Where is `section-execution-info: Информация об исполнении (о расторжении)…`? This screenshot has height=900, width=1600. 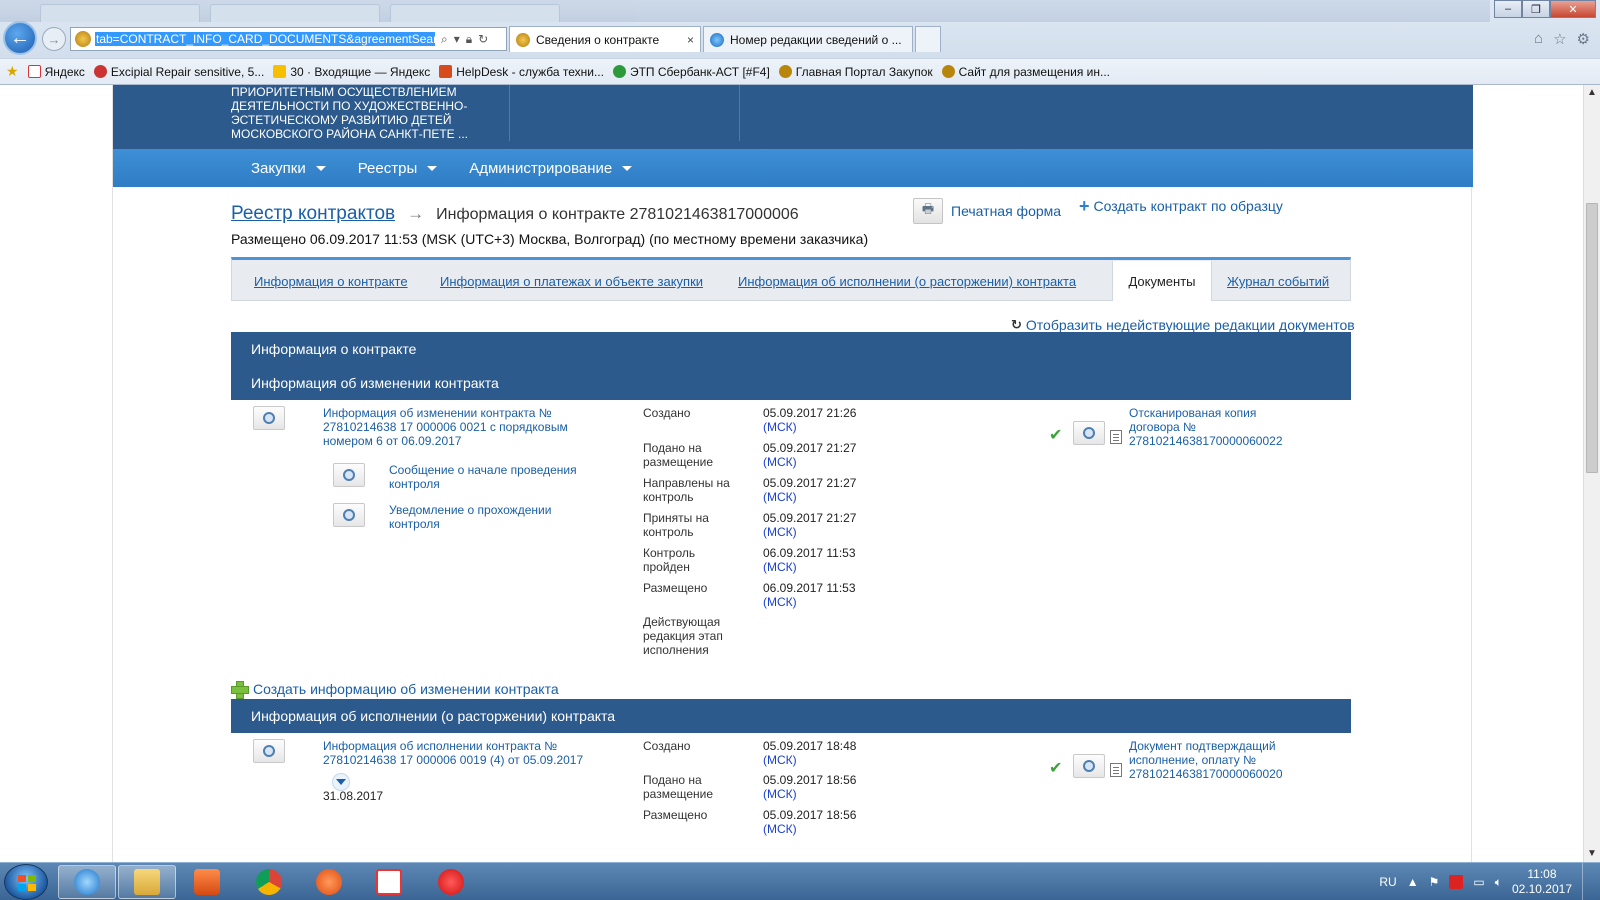 section-execution-info: Информация об исполнении (о расторжении)… is located at coordinates (791, 716).